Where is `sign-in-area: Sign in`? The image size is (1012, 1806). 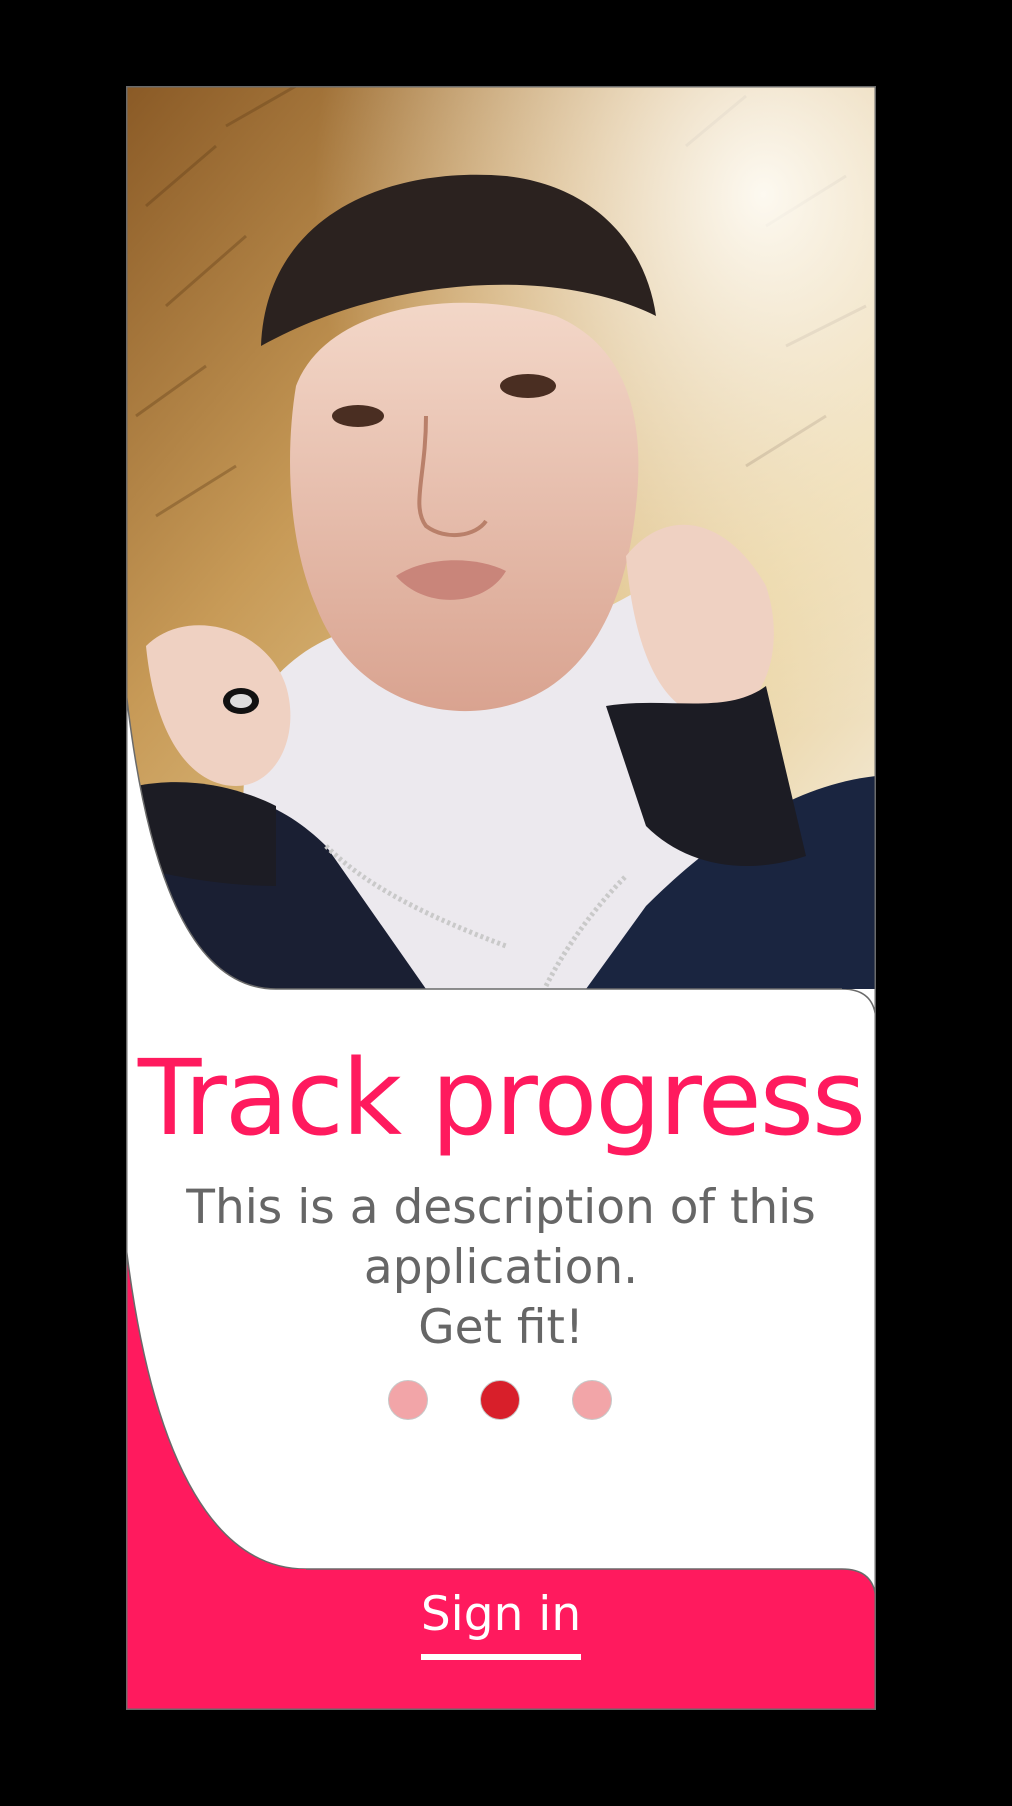 sign-in-area: Sign in is located at coordinates (501, 1625).